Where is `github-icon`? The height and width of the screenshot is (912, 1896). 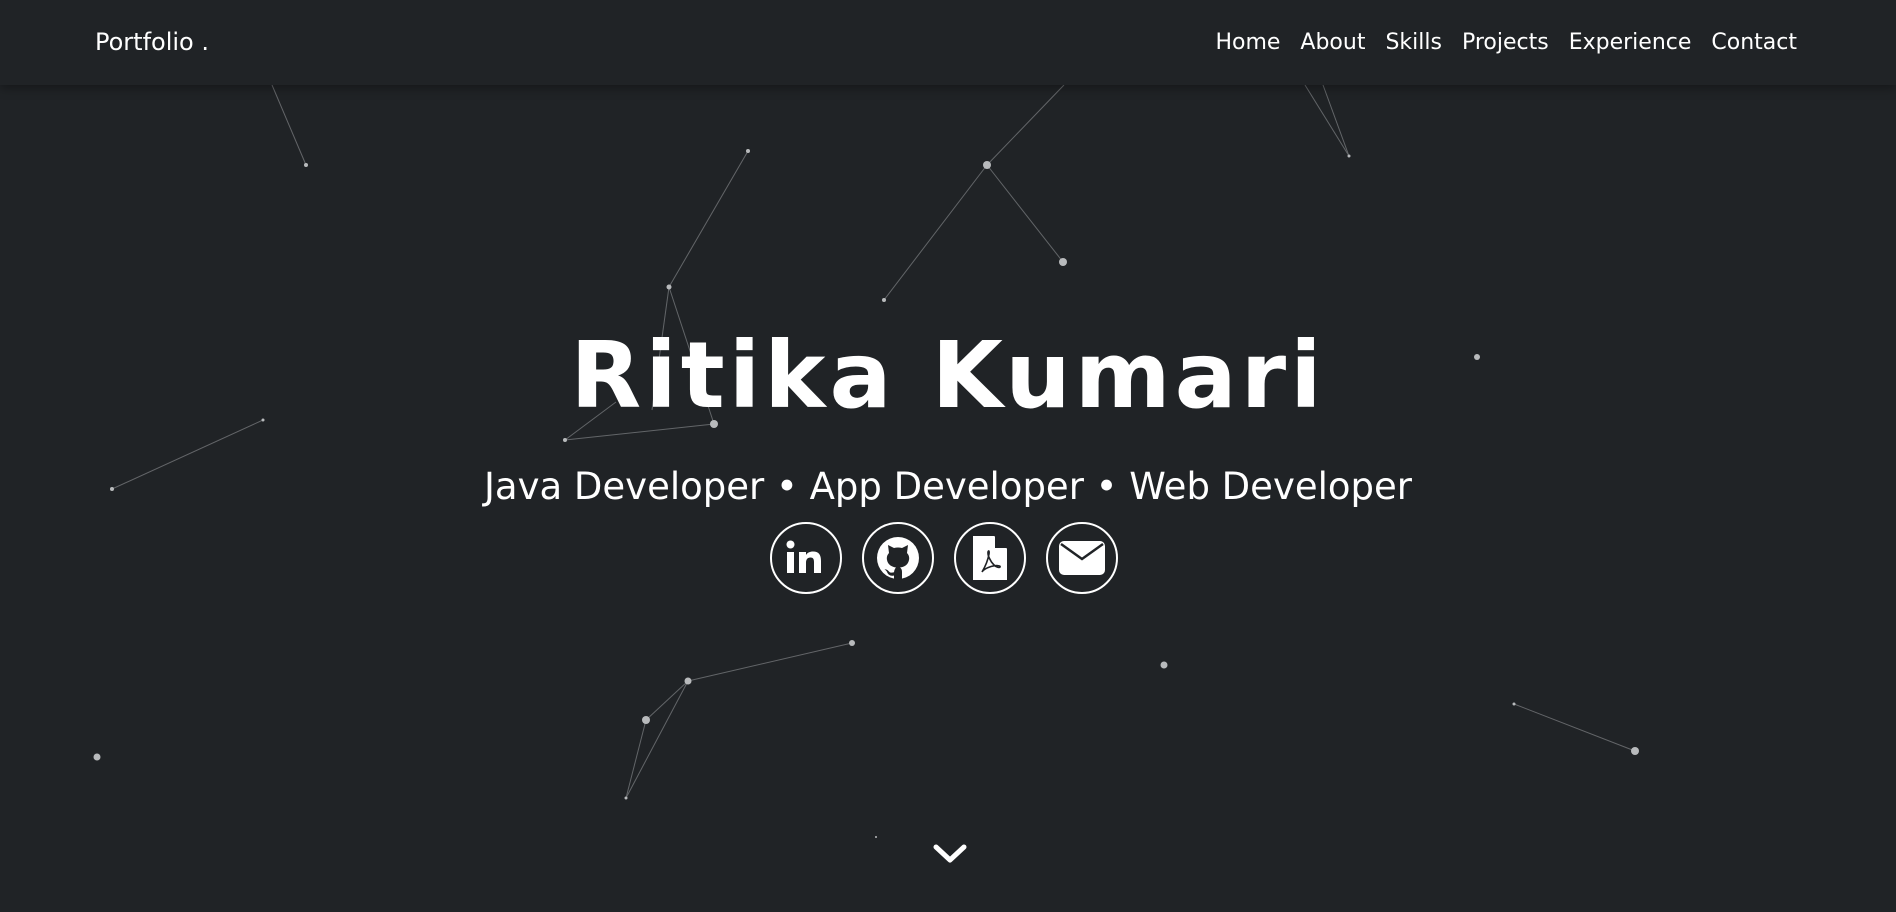 github-icon is located at coordinates (898, 558).